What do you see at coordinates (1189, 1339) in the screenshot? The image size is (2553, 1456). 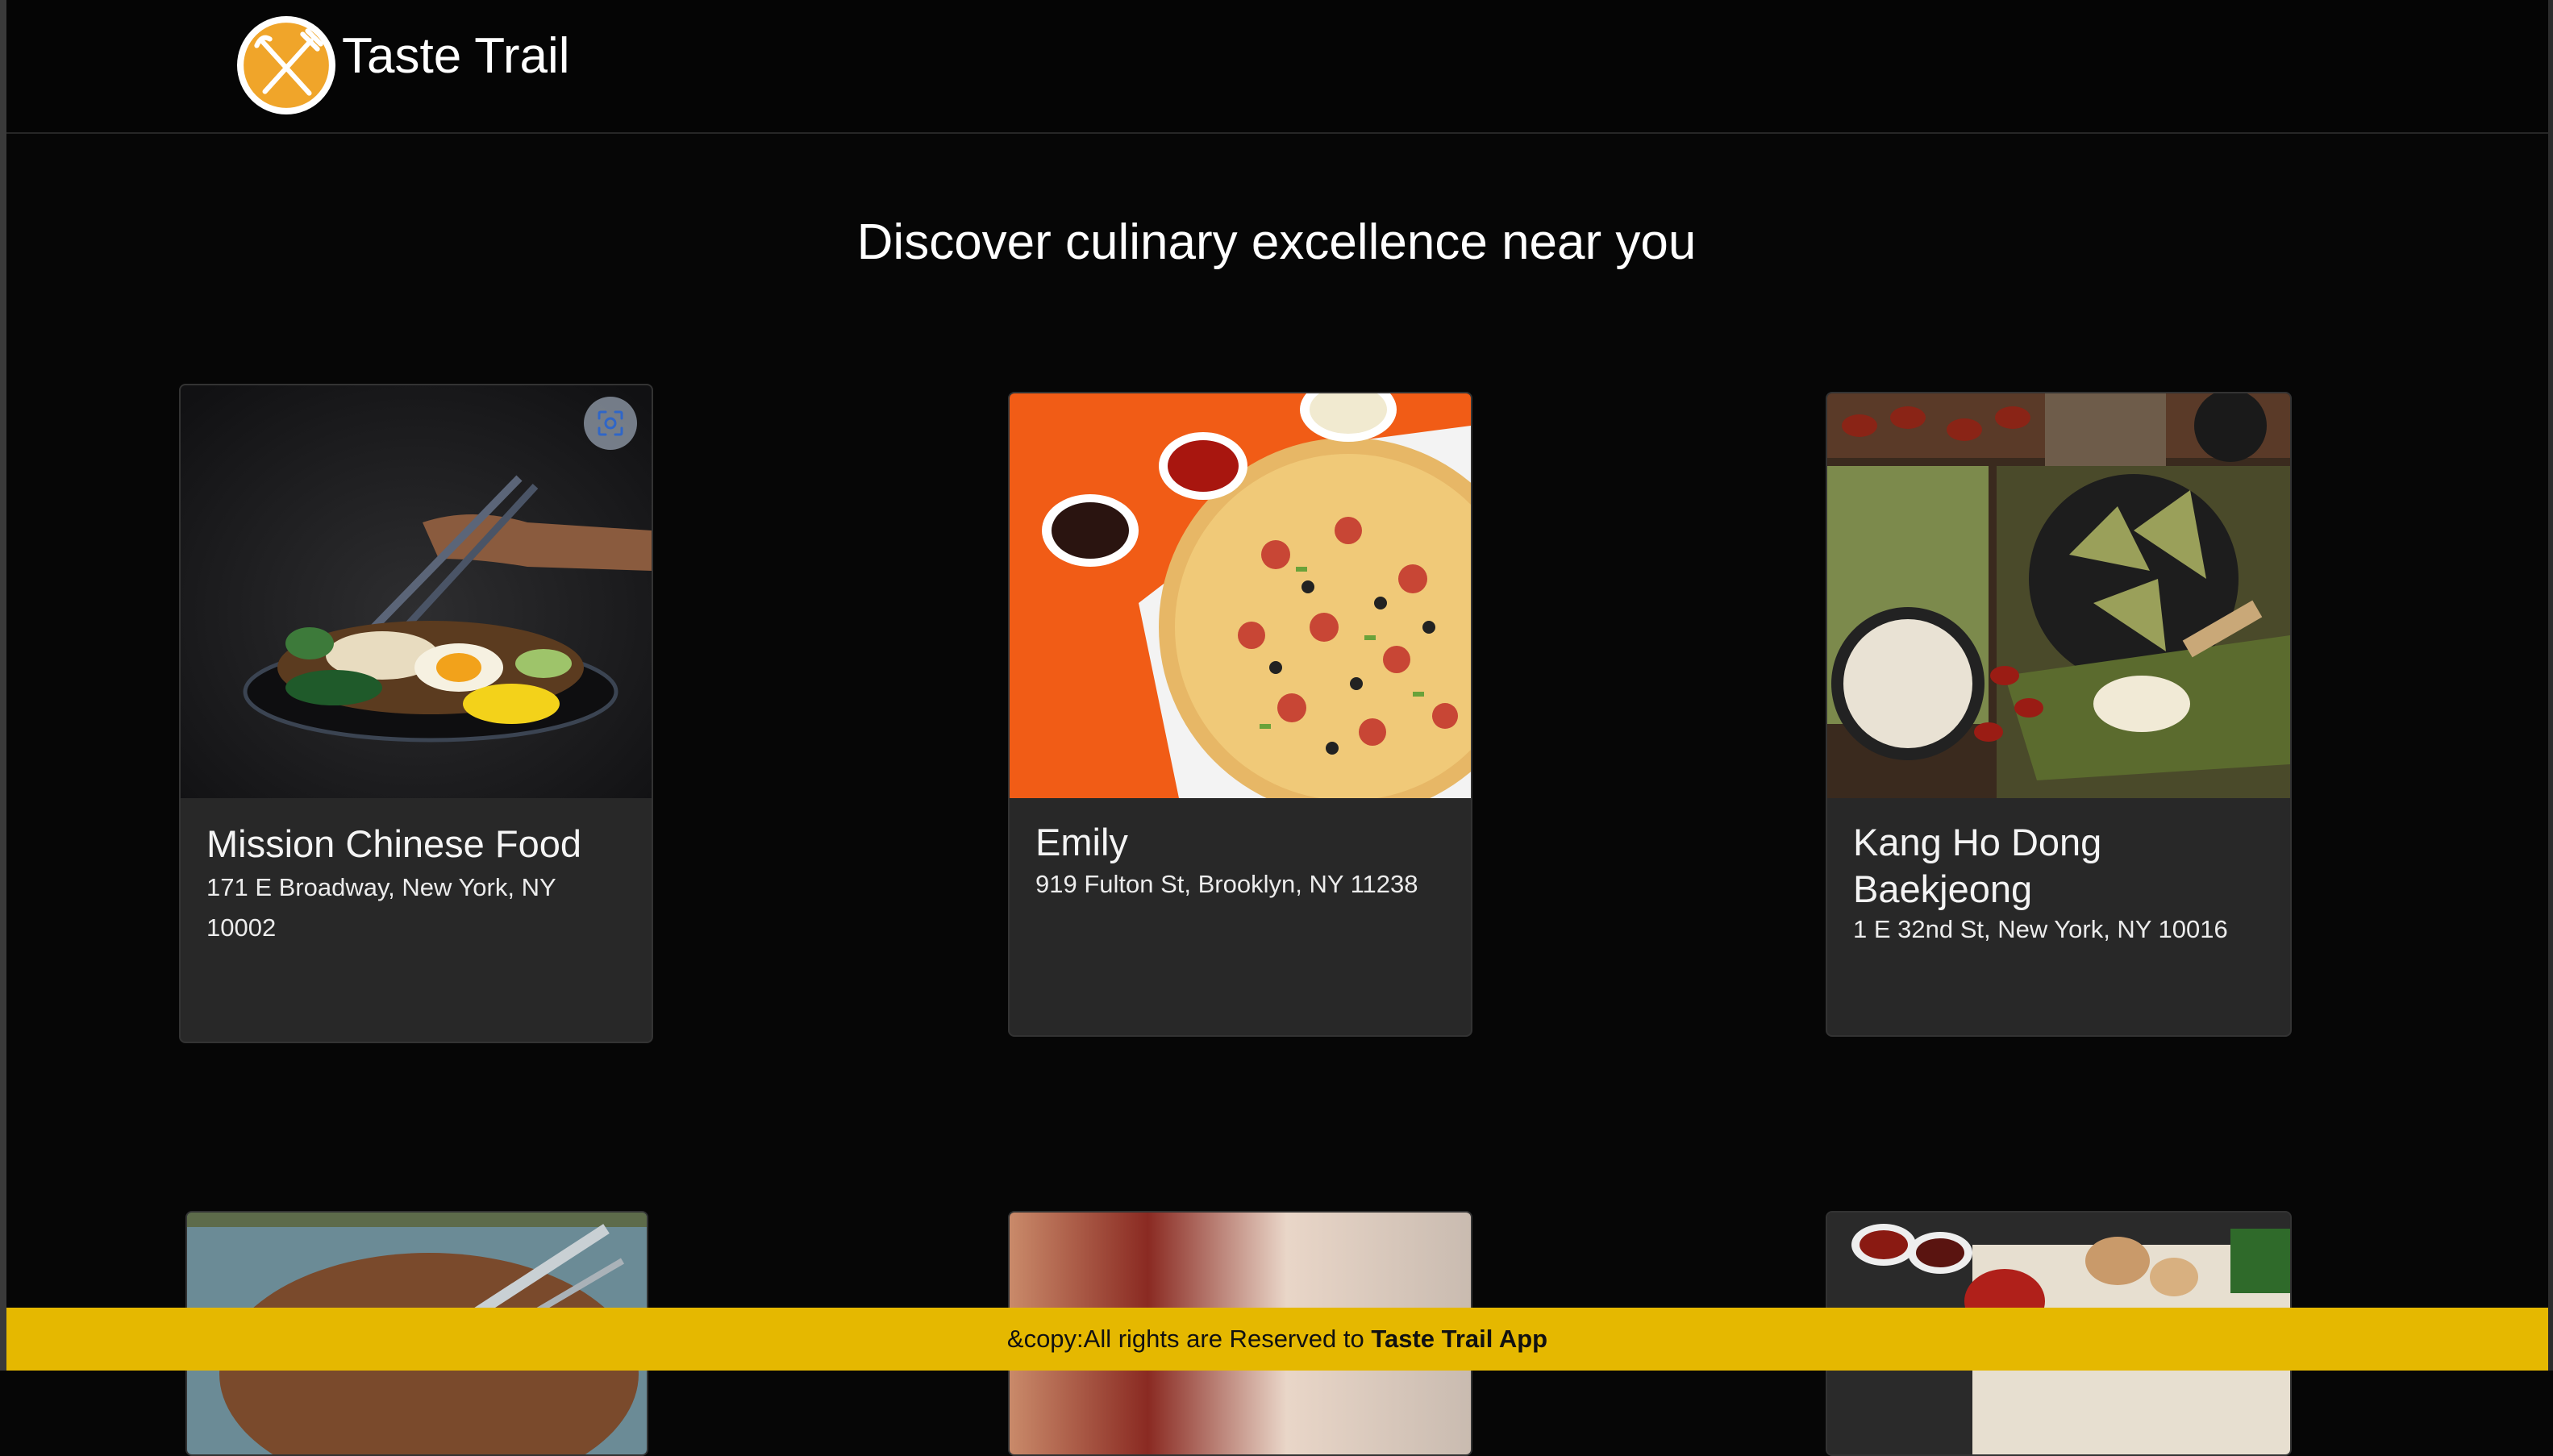 I see `footer-copyright: &copy:All rights are Reserved to` at bounding box center [1189, 1339].